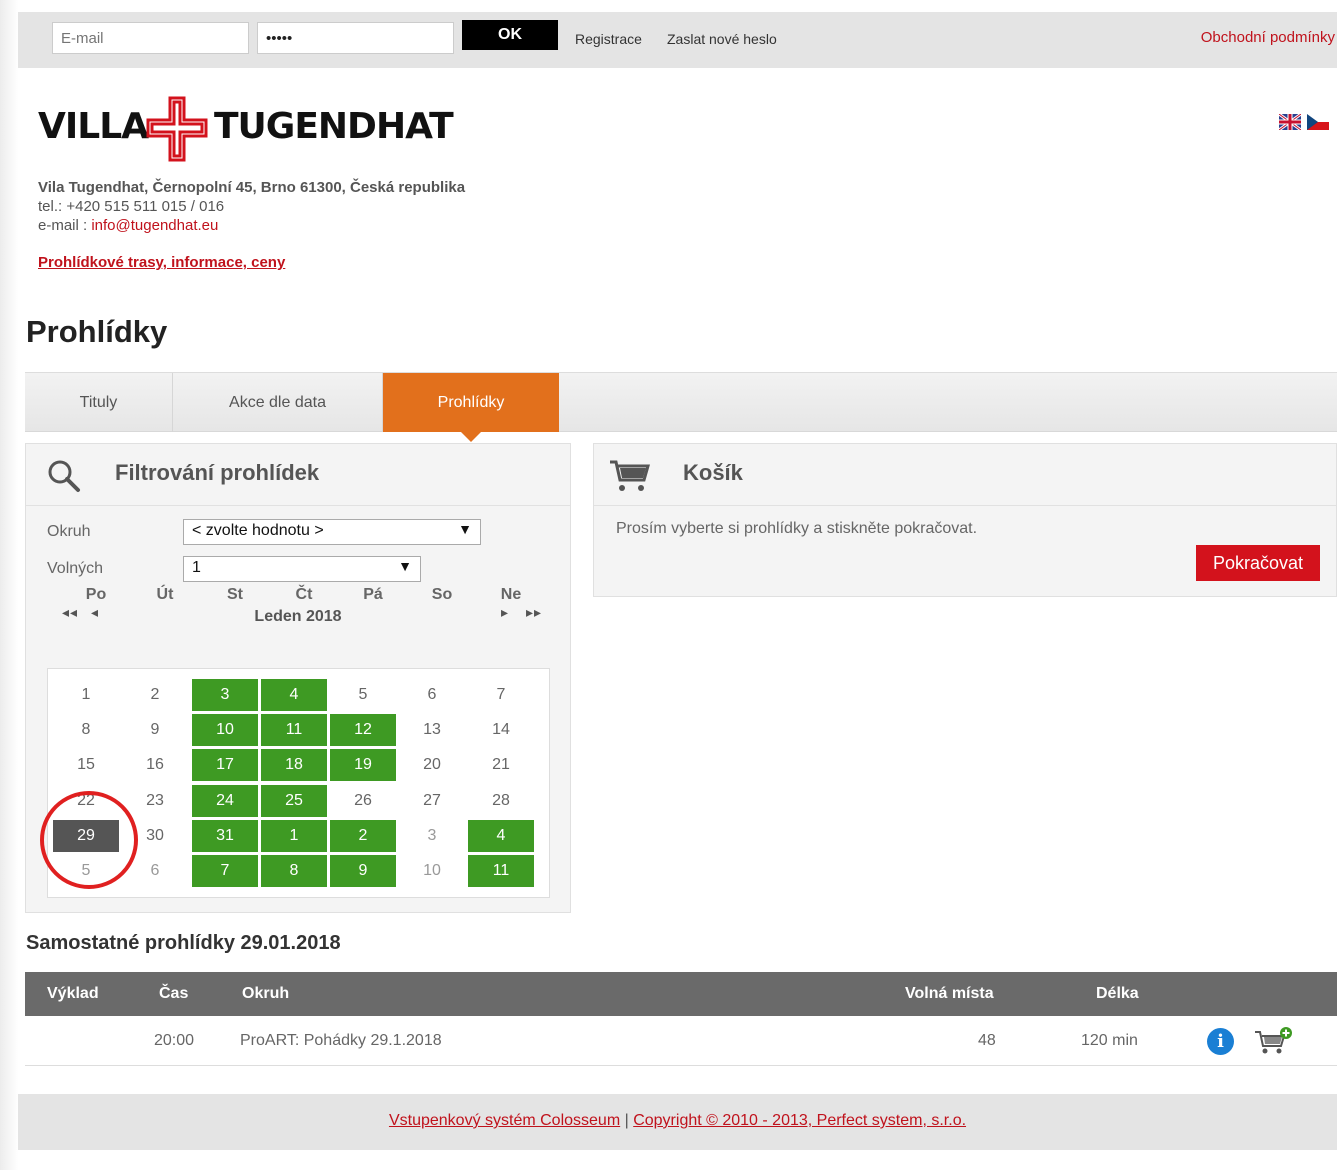 The height and width of the screenshot is (1170, 1337). I want to click on calendar-day: 7, so click(501, 694).